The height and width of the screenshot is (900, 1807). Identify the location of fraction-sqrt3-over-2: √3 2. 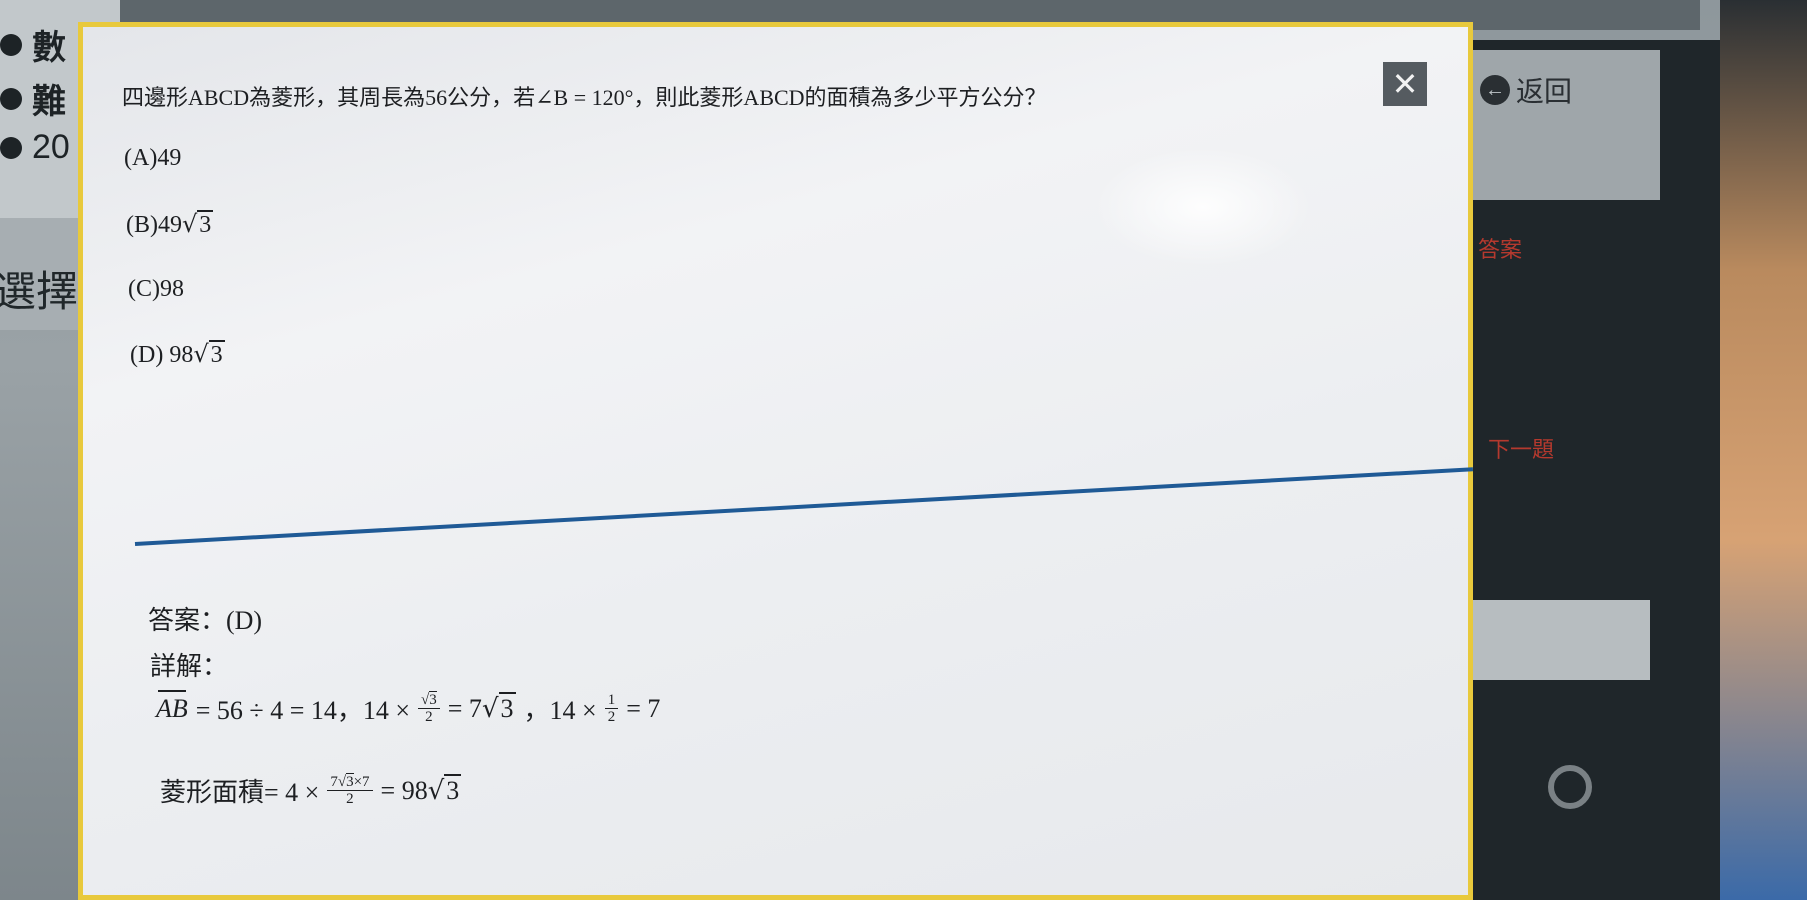
(429, 708).